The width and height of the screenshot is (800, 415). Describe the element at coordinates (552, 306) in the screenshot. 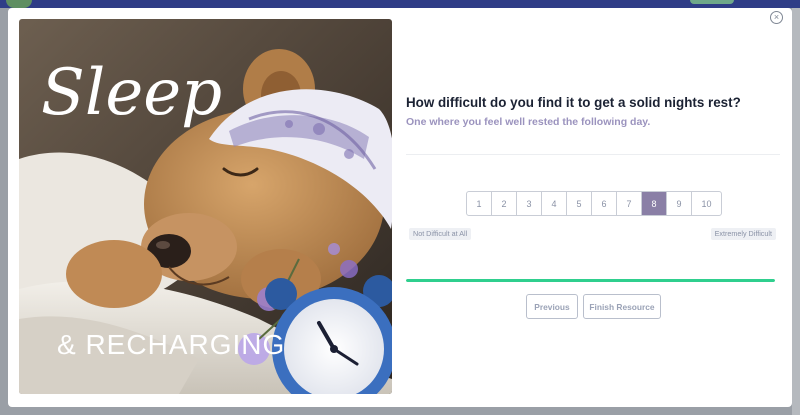

I see `previous-button: Previous` at that location.